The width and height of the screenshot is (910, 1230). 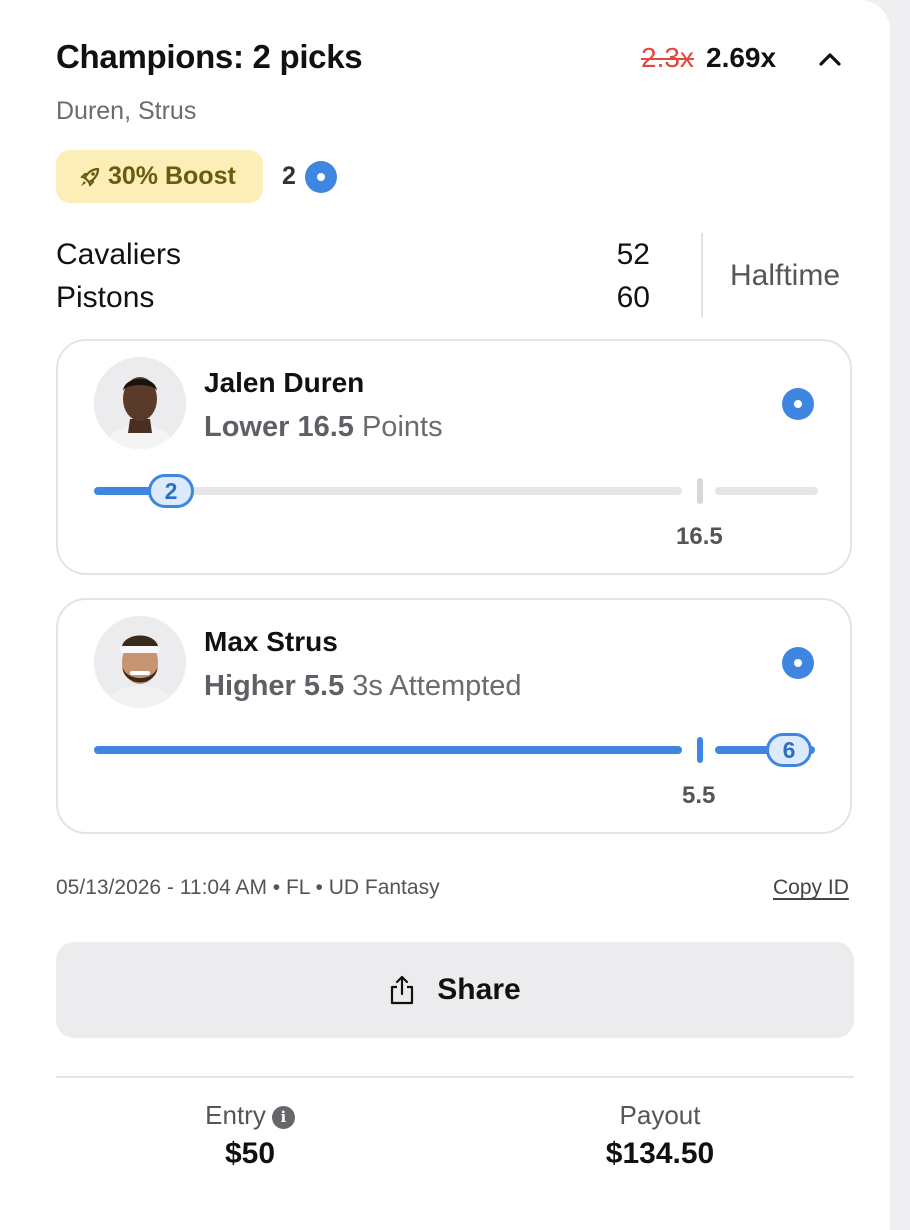 I want to click on team-name-away: Cavaliers, so click(x=119, y=254).